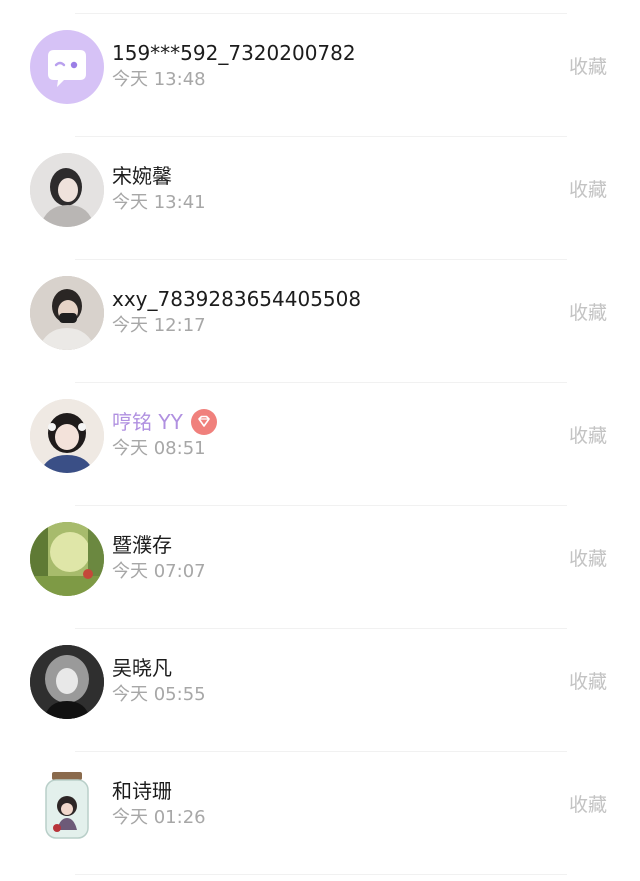 This screenshot has height=881, width=640. What do you see at coordinates (320, 198) in the screenshot?
I see `list-item: 宋婉馨 今天 13:41 收藏` at bounding box center [320, 198].